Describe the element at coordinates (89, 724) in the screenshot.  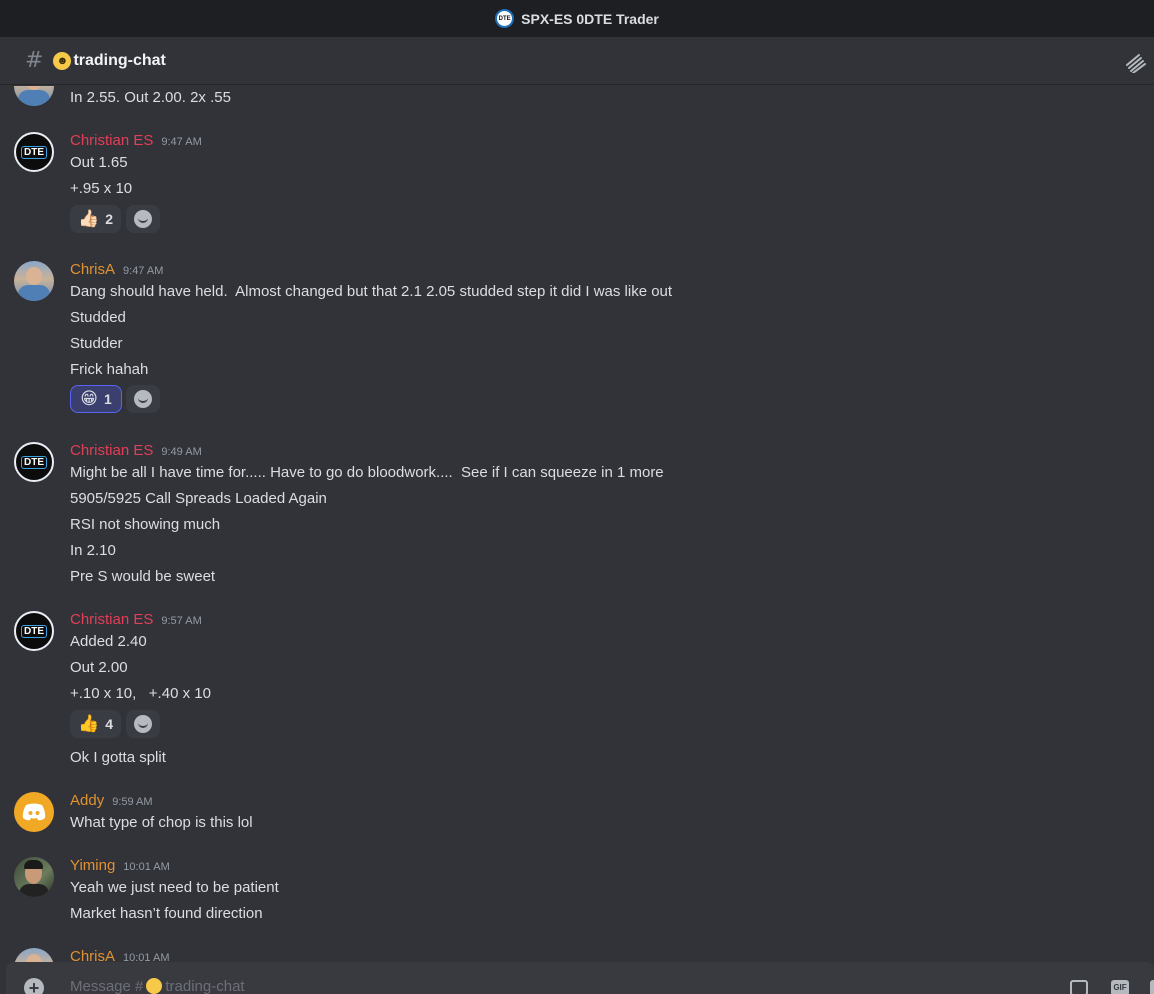
I see `thumbs-up-icon: 👍` at that location.